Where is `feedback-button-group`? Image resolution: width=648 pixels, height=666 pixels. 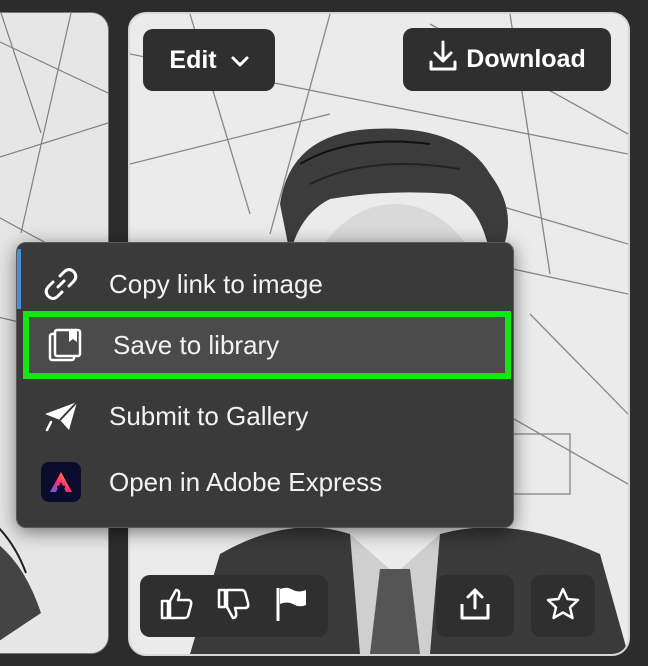 feedback-button-group is located at coordinates (234, 606).